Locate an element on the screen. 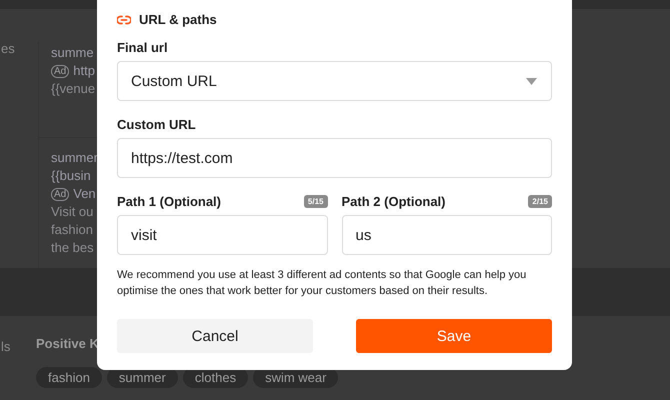 This screenshot has width=670, height=400. ad-text: Visit ou is located at coordinates (72, 212).